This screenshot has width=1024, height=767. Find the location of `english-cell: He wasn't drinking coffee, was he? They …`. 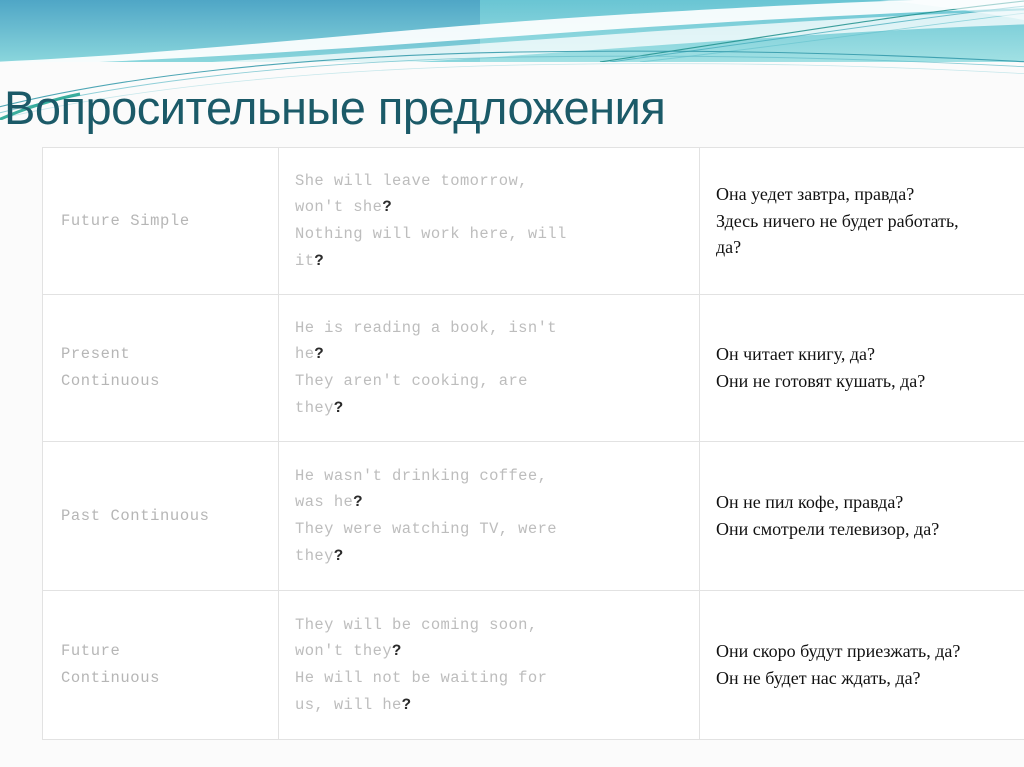

english-cell: He wasn't drinking coffee, was he? They … is located at coordinates (489, 516).